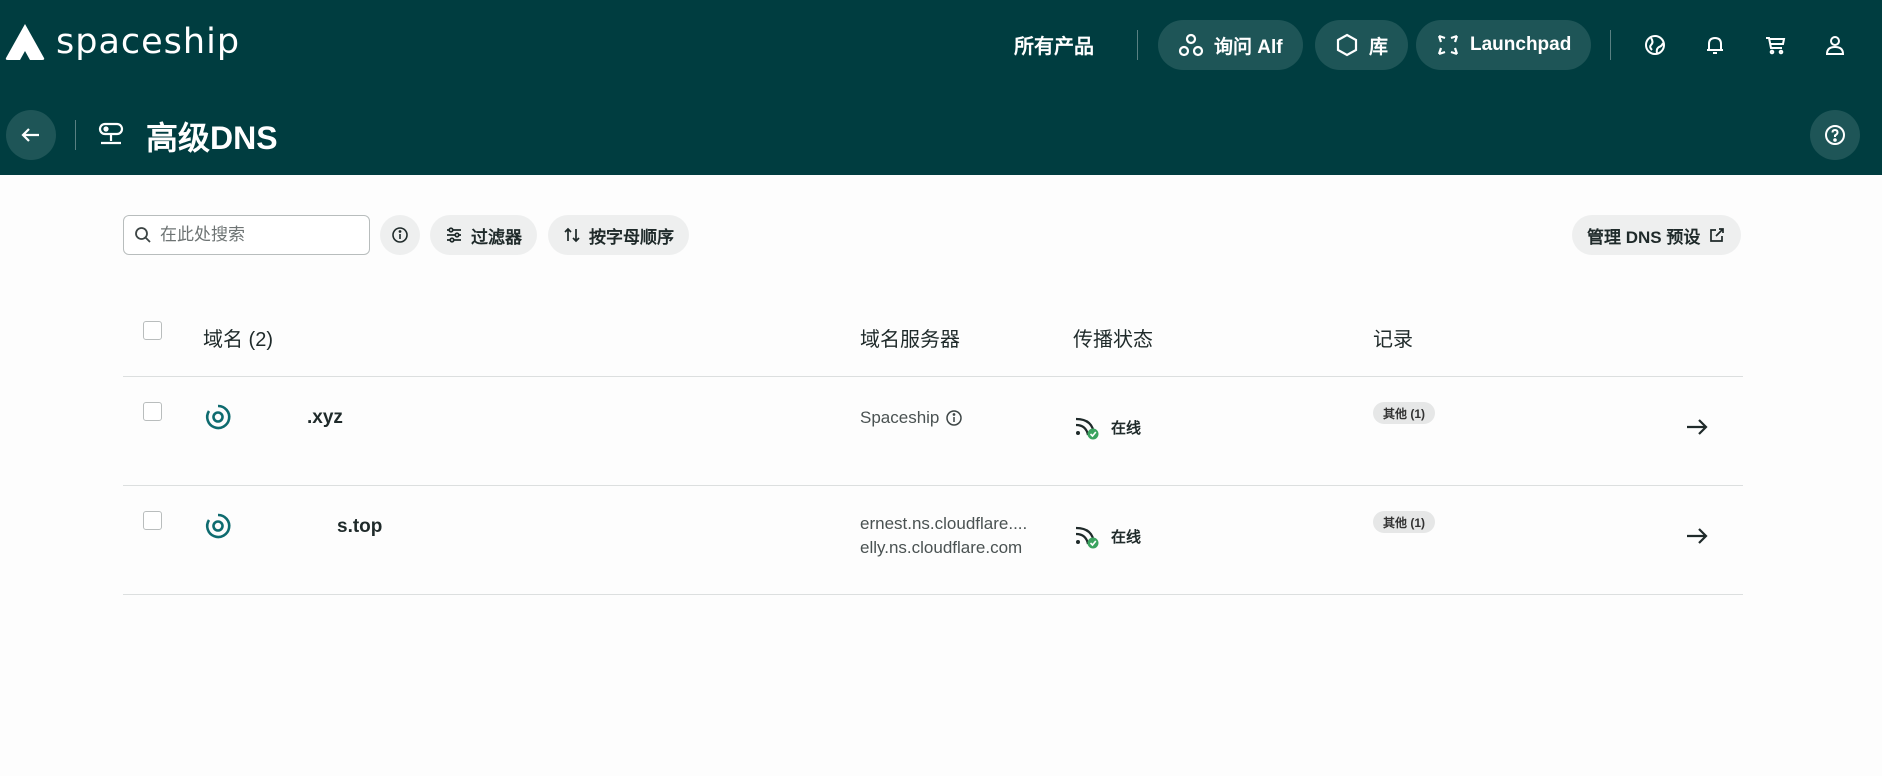  What do you see at coordinates (1347, 45) in the screenshot?
I see `hexagon-icon` at bounding box center [1347, 45].